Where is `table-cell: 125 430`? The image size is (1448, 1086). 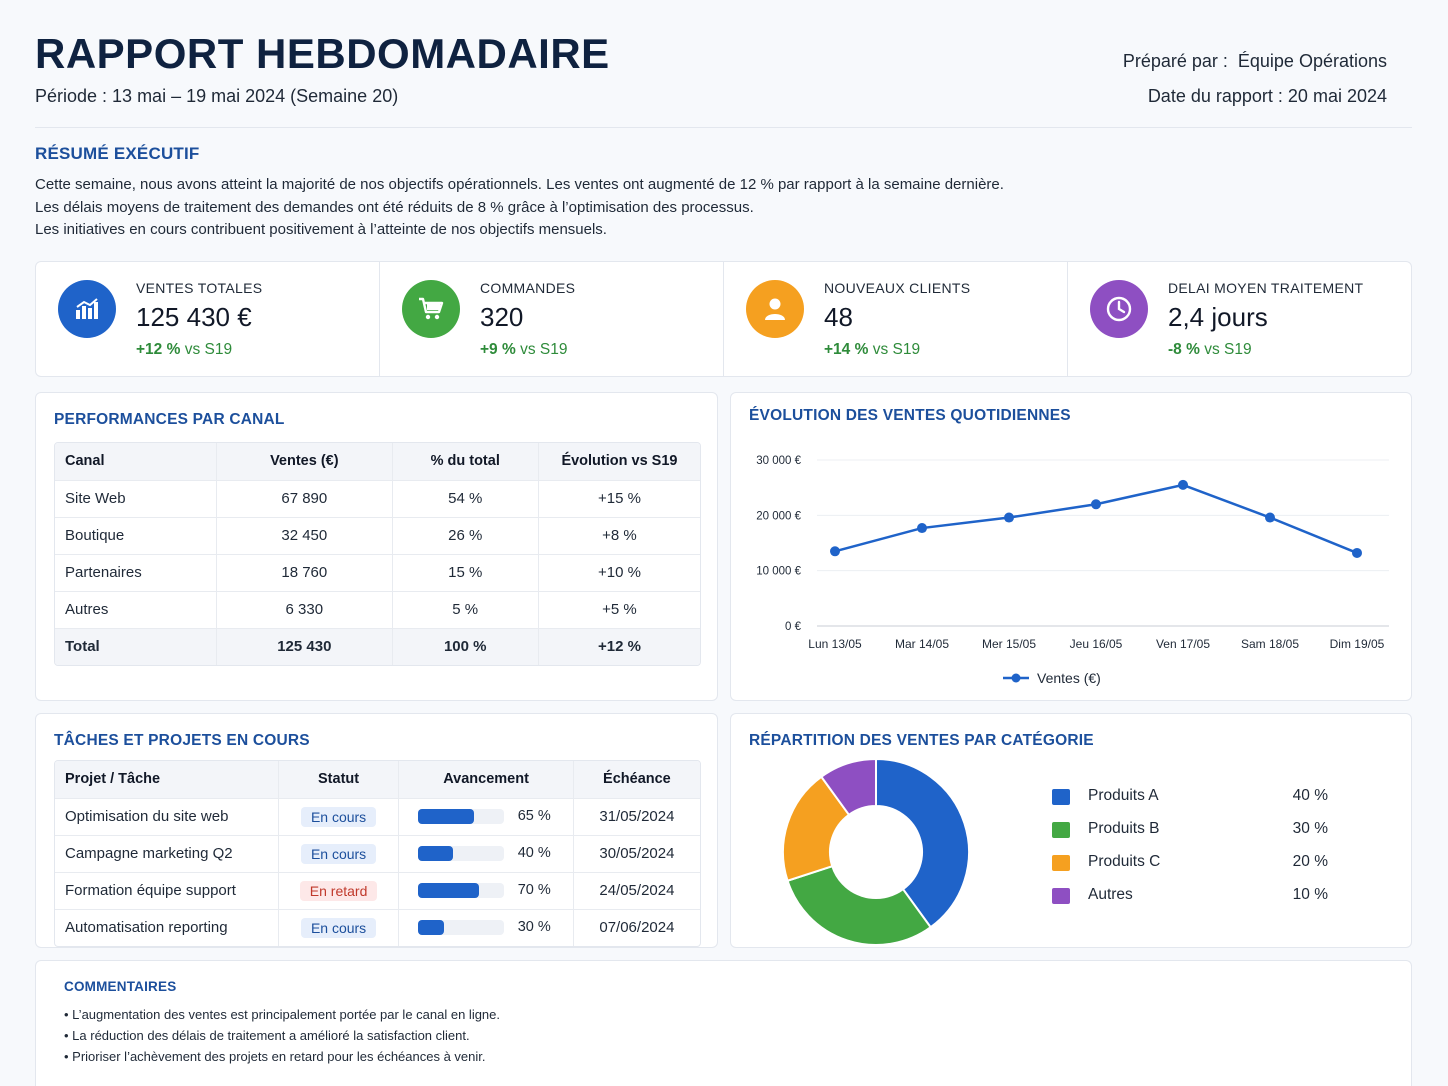 table-cell: 125 430 is located at coordinates (304, 646).